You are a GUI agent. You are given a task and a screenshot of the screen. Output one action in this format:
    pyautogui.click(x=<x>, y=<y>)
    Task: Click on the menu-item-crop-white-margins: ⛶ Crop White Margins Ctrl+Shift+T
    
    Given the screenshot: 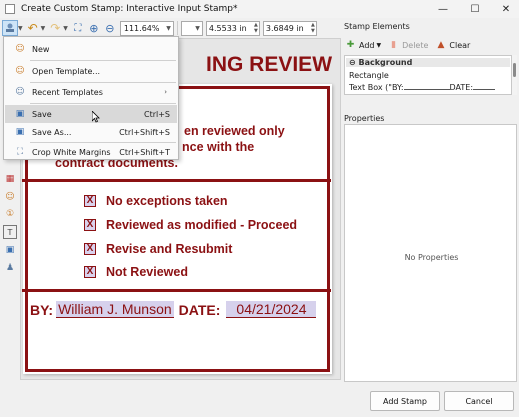 What is the action you would take?
    pyautogui.click(x=91, y=152)
    